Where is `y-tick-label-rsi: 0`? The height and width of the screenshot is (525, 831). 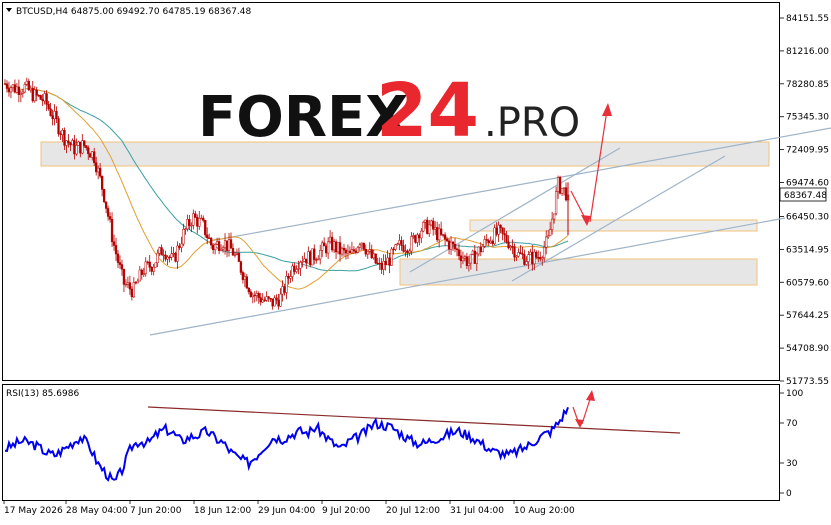
y-tick-label-rsi: 0 is located at coordinates (789, 494).